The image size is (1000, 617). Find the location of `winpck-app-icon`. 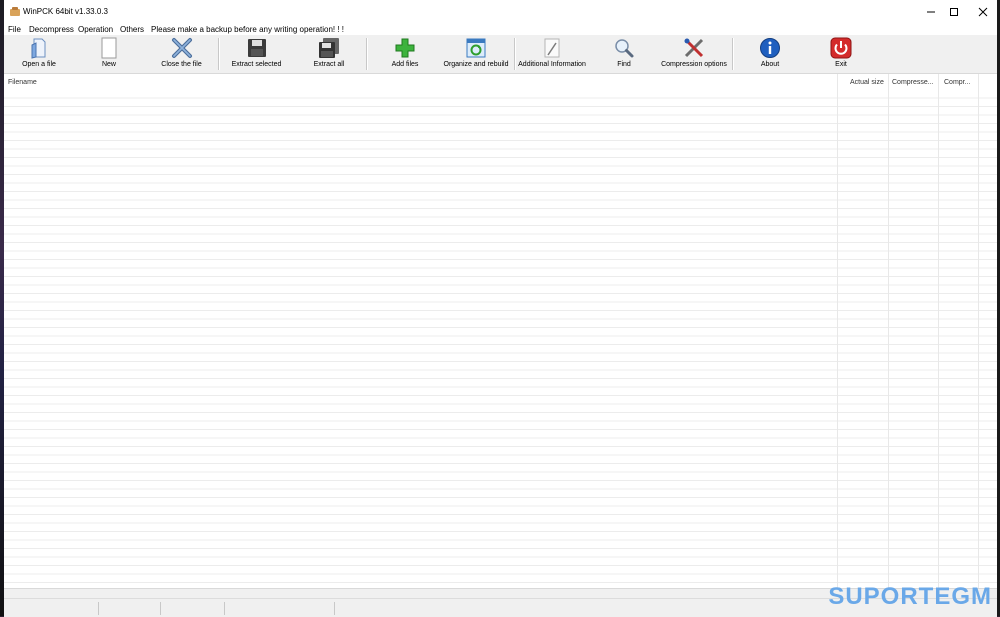

winpck-app-icon is located at coordinates (15, 11).